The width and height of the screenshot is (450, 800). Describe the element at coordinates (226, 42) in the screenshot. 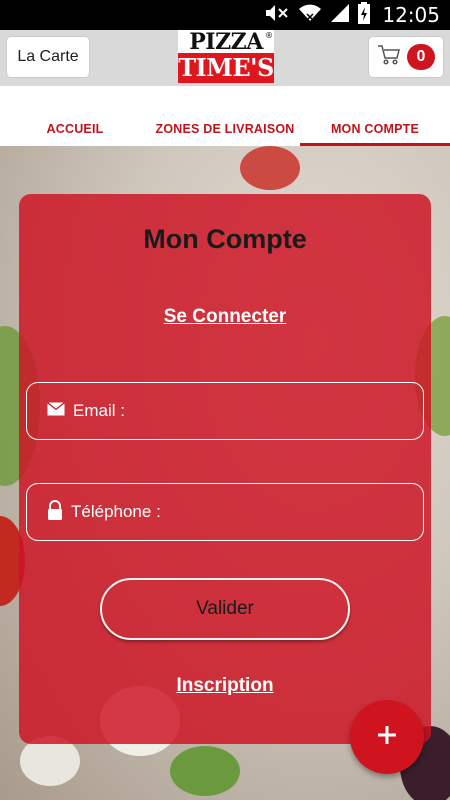

I see `logo-top-text: PIZZA` at that location.